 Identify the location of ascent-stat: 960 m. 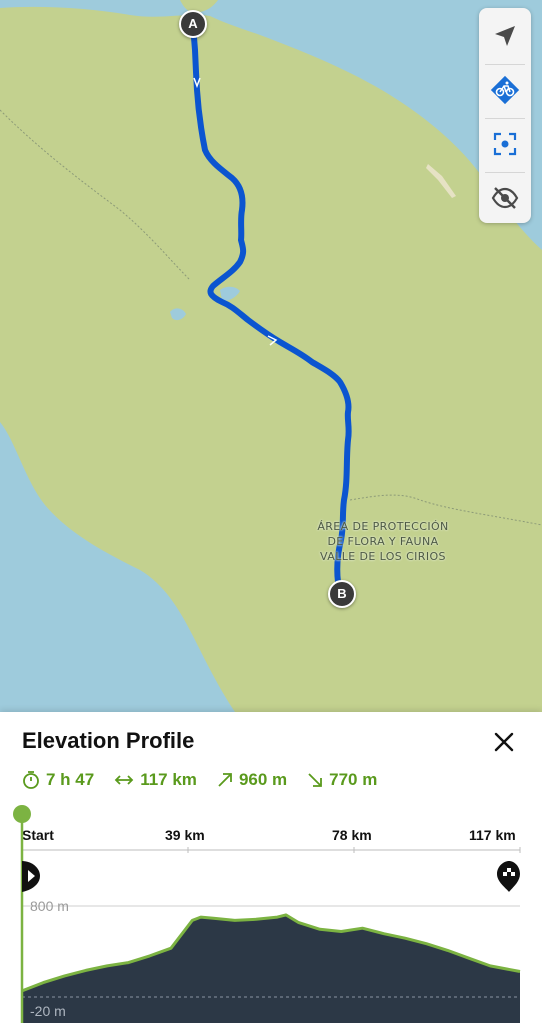
(252, 780).